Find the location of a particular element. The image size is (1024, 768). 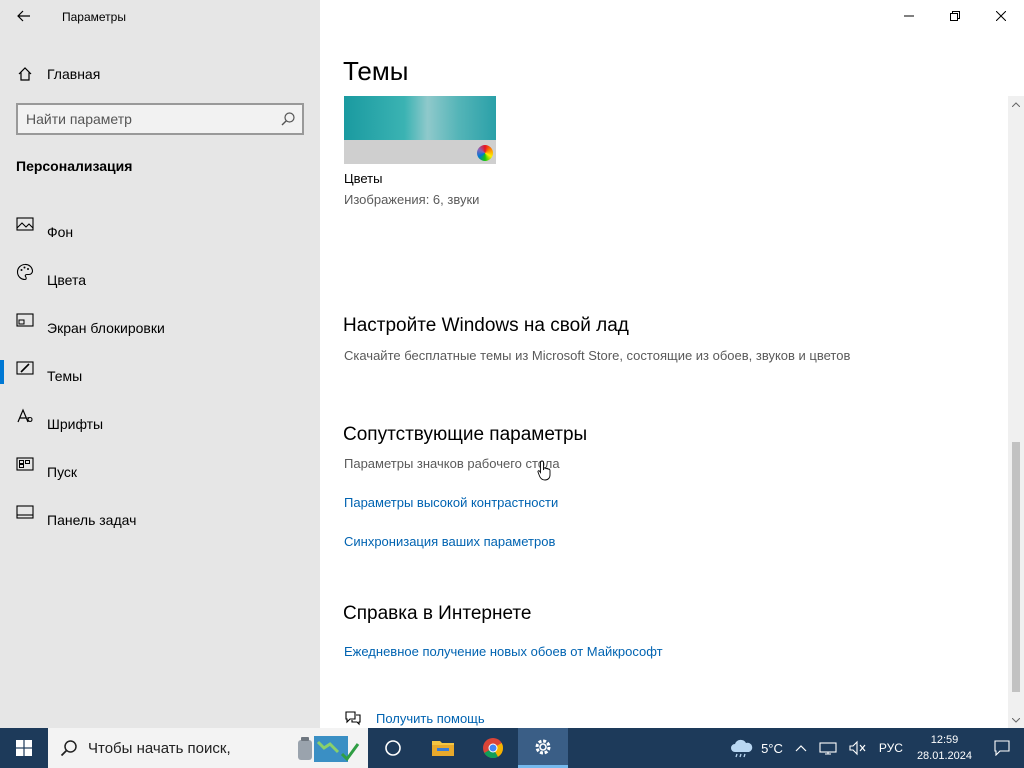

sidebar-item-label: Пуск is located at coordinates (62, 472).